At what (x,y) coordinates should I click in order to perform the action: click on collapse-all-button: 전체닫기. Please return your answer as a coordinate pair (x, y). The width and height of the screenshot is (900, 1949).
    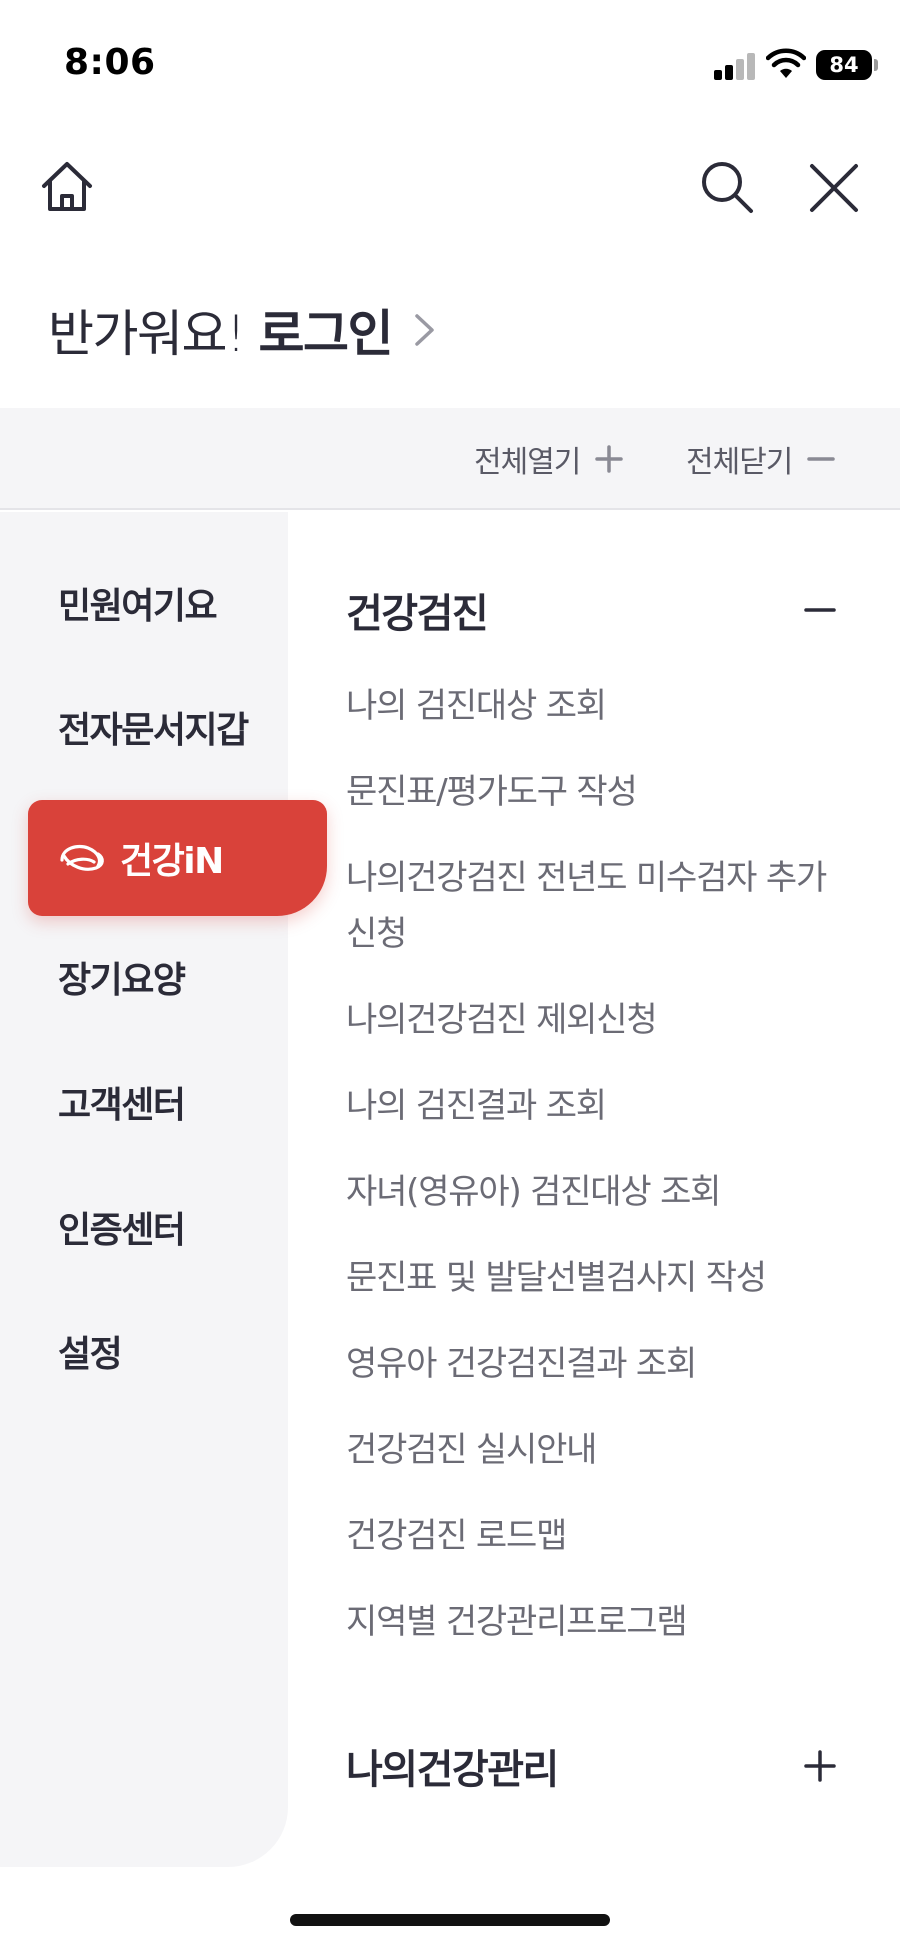
    Looking at the image, I should click on (761, 459).